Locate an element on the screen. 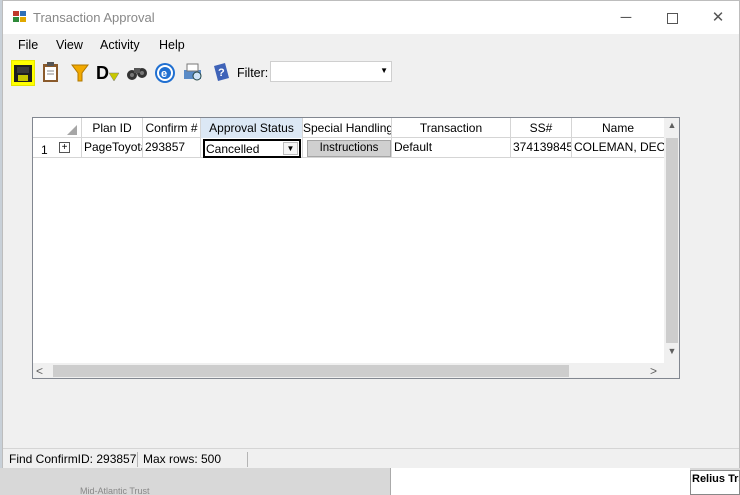 The image size is (740, 495). clipboard-button is located at coordinates (51, 73).